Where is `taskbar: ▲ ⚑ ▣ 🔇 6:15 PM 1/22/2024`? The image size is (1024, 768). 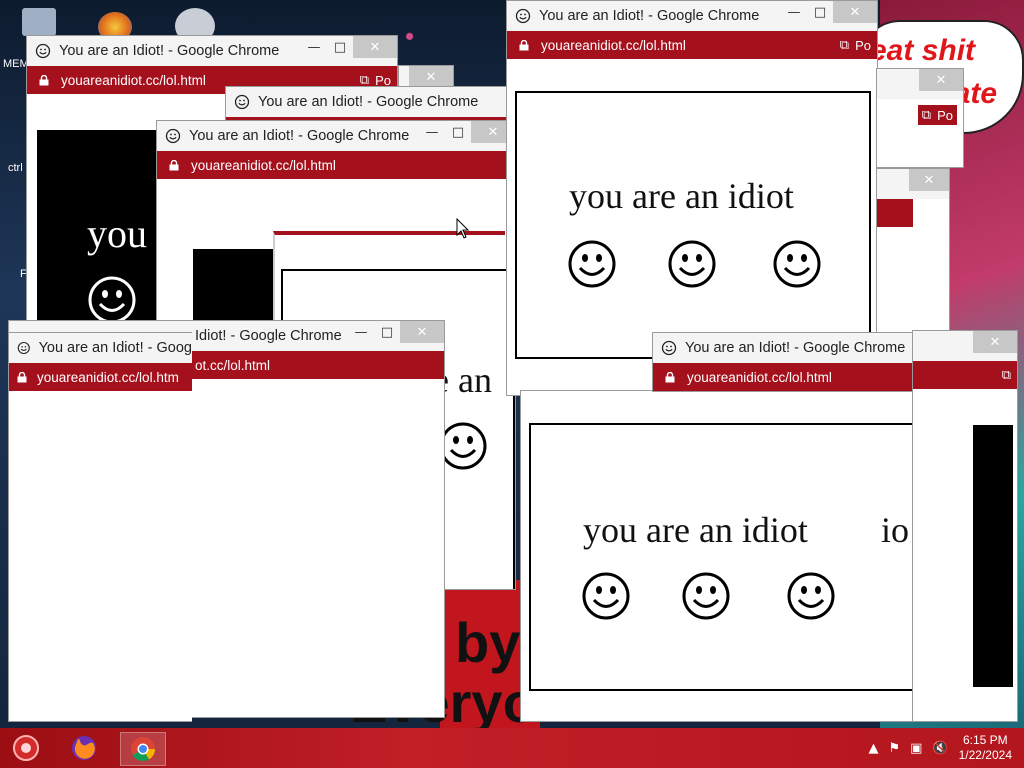
taskbar: ▲ ⚑ ▣ 🔇 6:15 PM 1/22/2024 is located at coordinates (512, 748).